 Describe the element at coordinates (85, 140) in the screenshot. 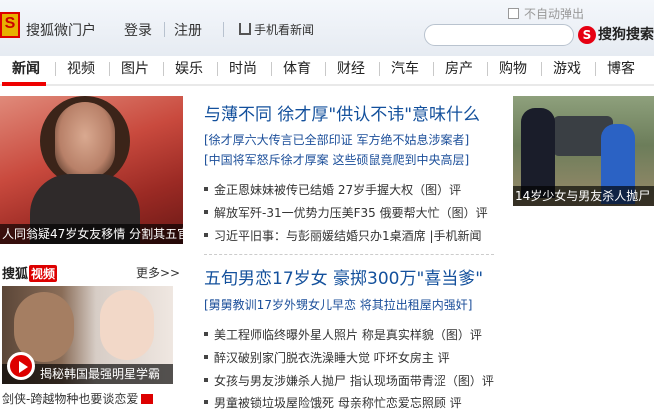

I see `photo-face-blurred` at that location.